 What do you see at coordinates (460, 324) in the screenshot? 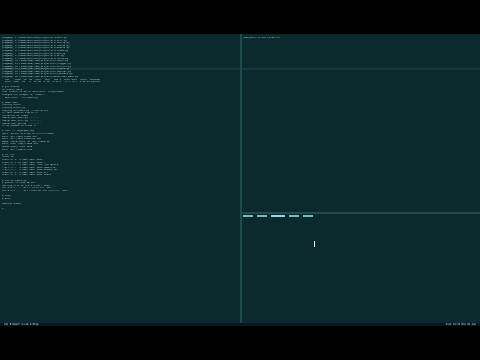
I see `status-right: host 12:34 Mon 01 Jan` at bounding box center [460, 324].